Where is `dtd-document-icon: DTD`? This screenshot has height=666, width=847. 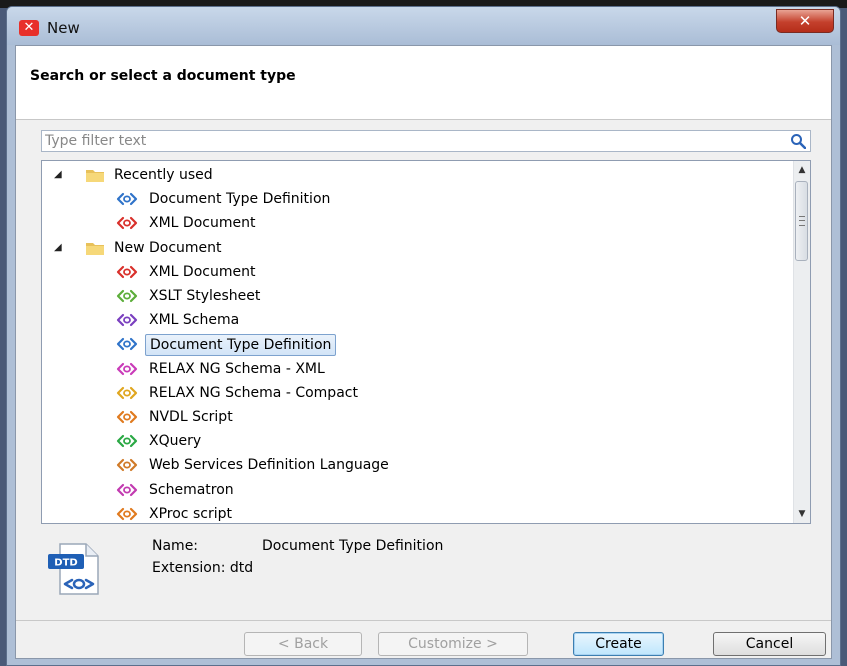 dtd-document-icon: DTD is located at coordinates (73, 569).